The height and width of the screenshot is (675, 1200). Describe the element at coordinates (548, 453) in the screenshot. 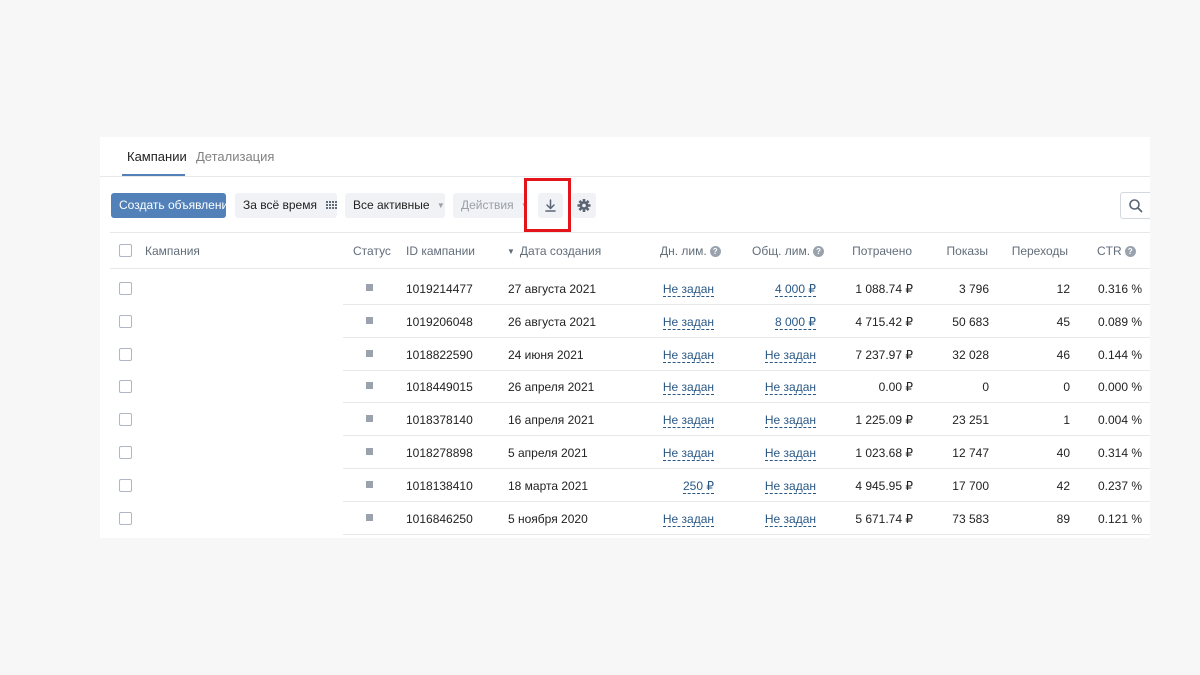

I see `created-date: 5 апреля 2021` at that location.